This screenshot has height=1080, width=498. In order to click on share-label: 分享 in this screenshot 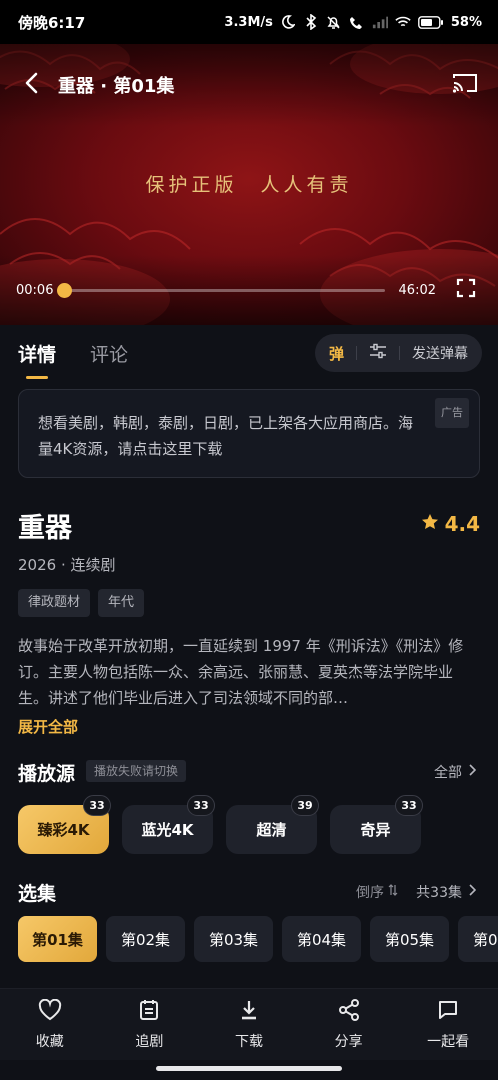, I will do `click(348, 1041)`.